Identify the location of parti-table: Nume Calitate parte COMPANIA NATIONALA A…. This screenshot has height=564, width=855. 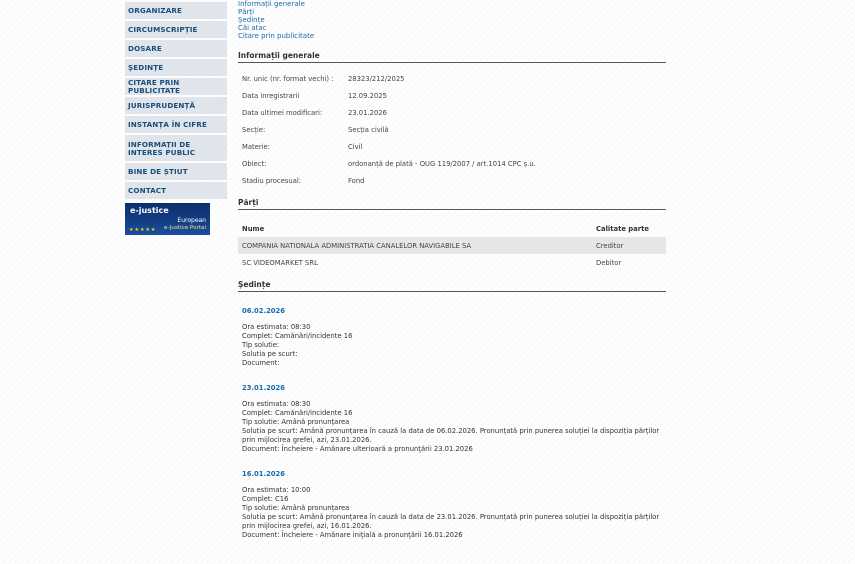
(452, 245).